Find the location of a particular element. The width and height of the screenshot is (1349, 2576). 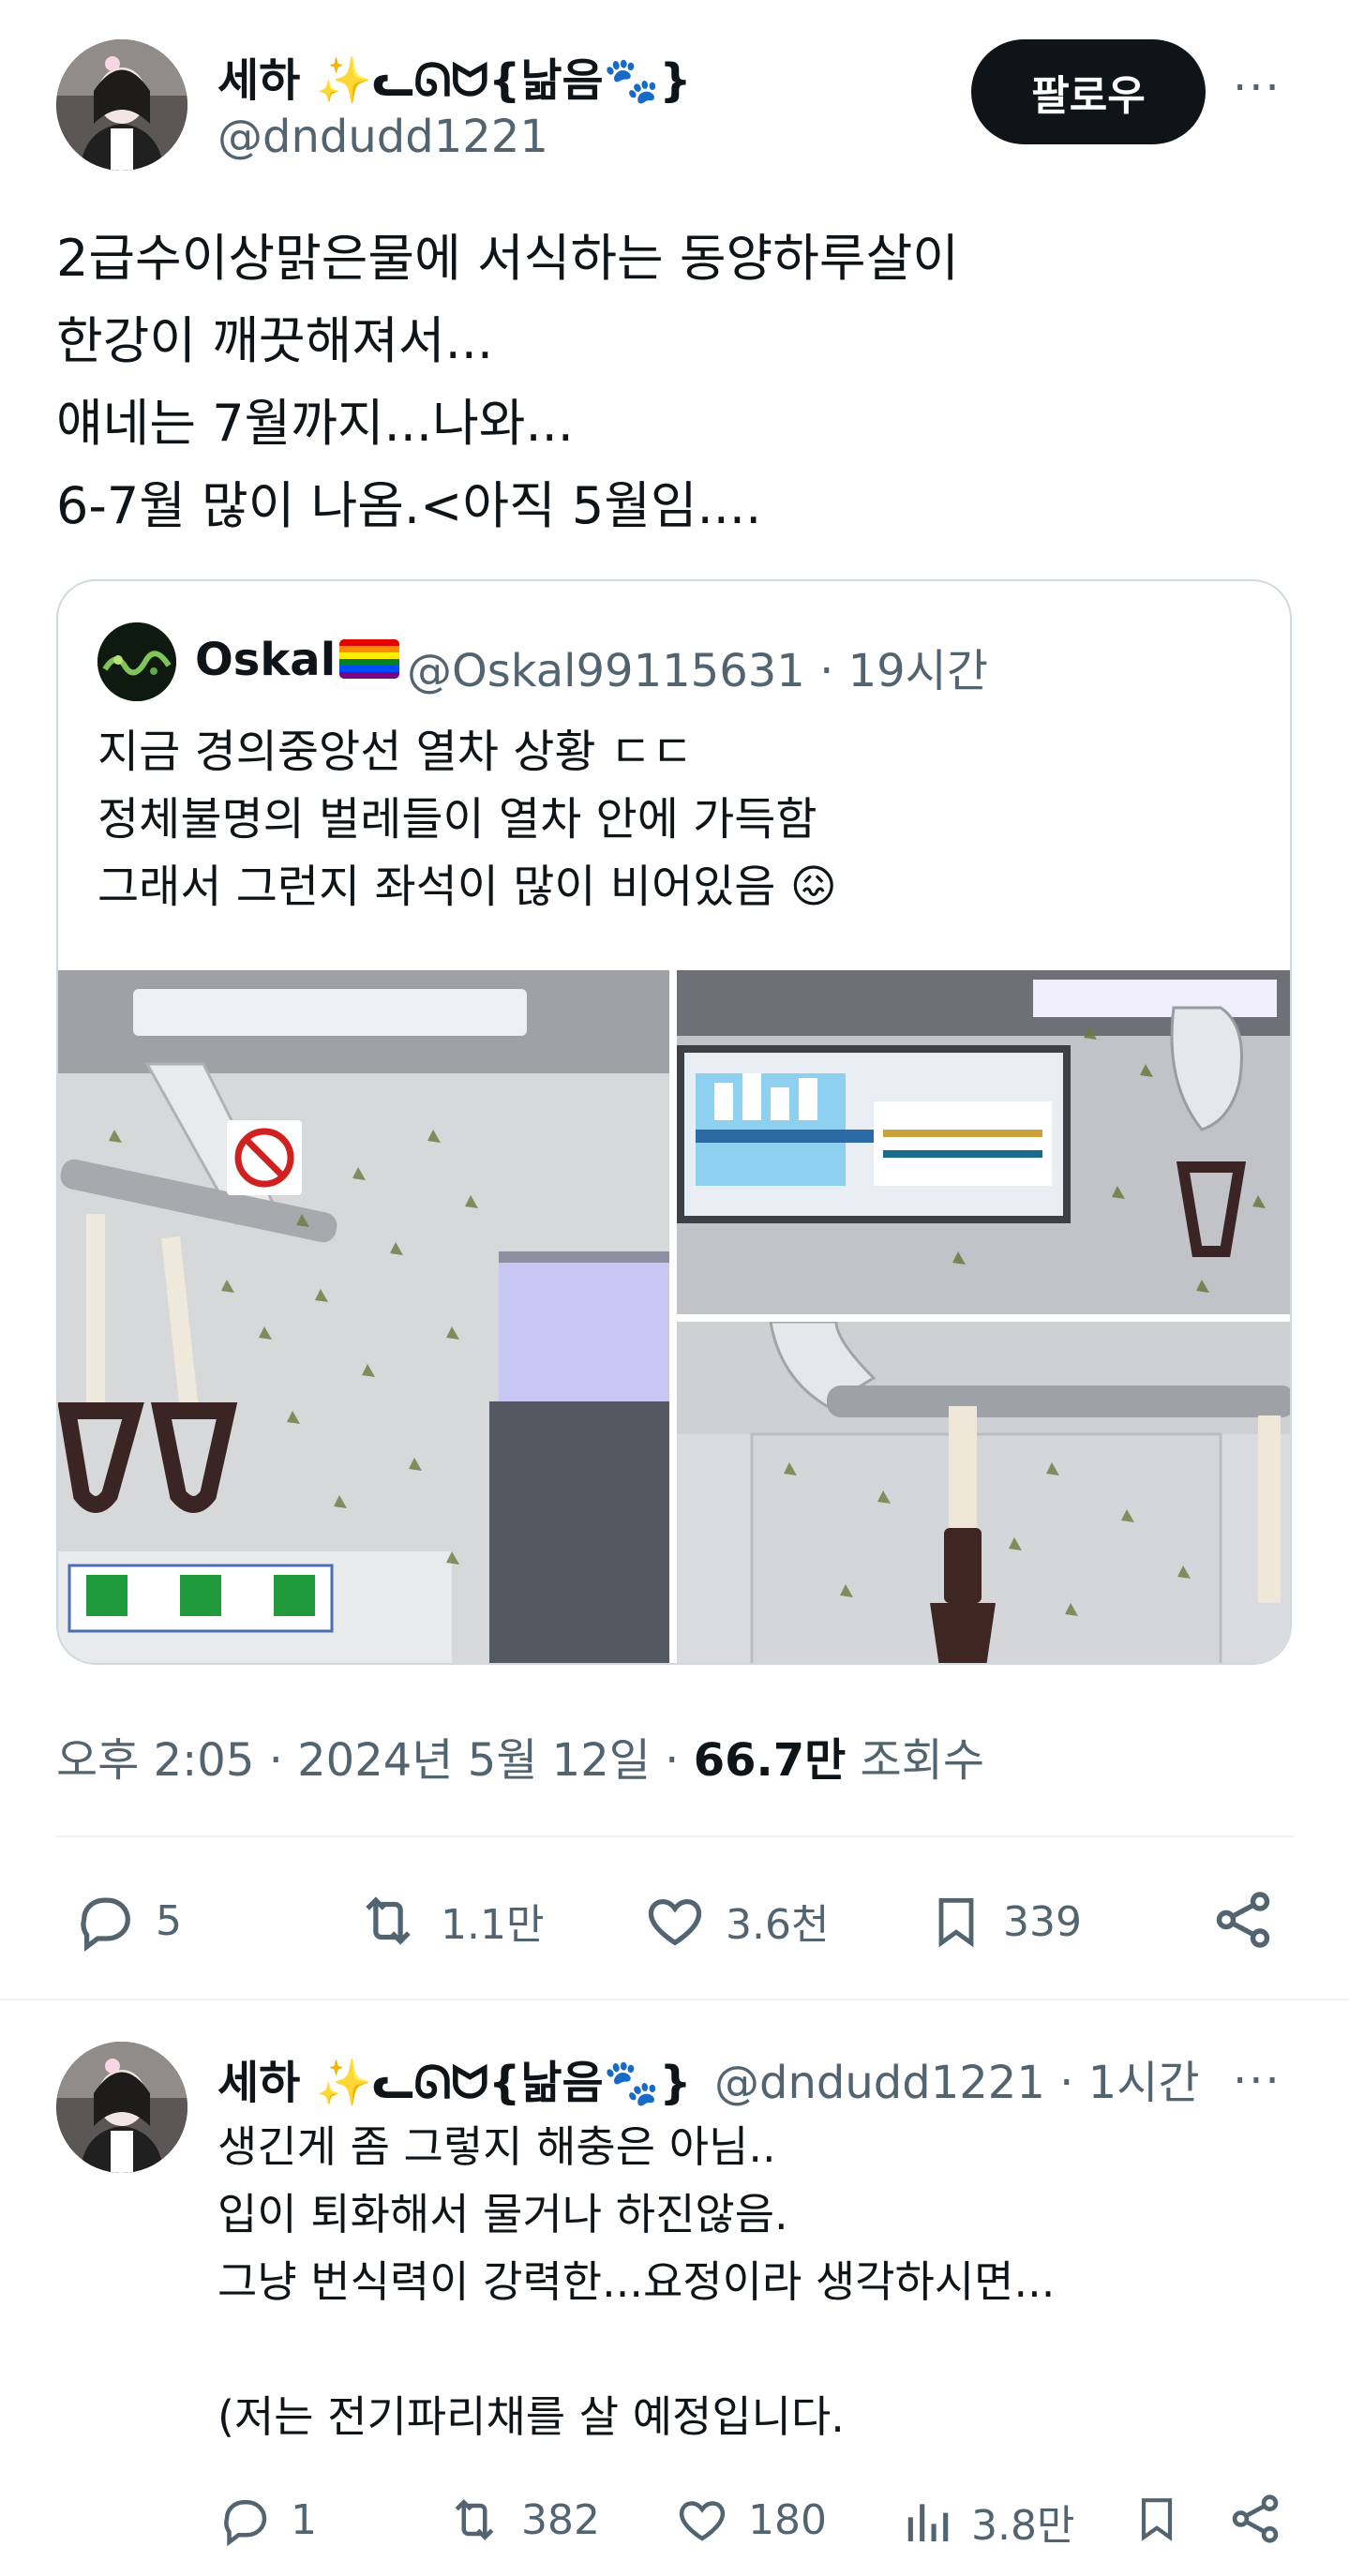

reply-count: 5 is located at coordinates (169, 1921).